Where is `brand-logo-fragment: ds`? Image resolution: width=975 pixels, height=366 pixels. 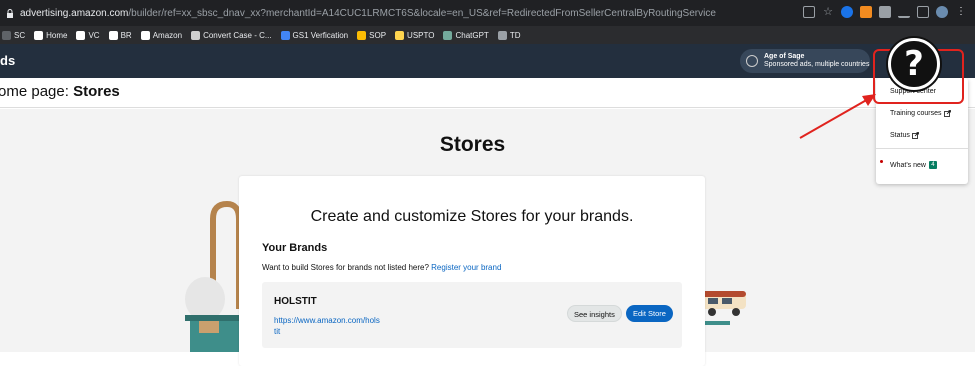
brand-logo-fragment: ds is located at coordinates (7, 60).